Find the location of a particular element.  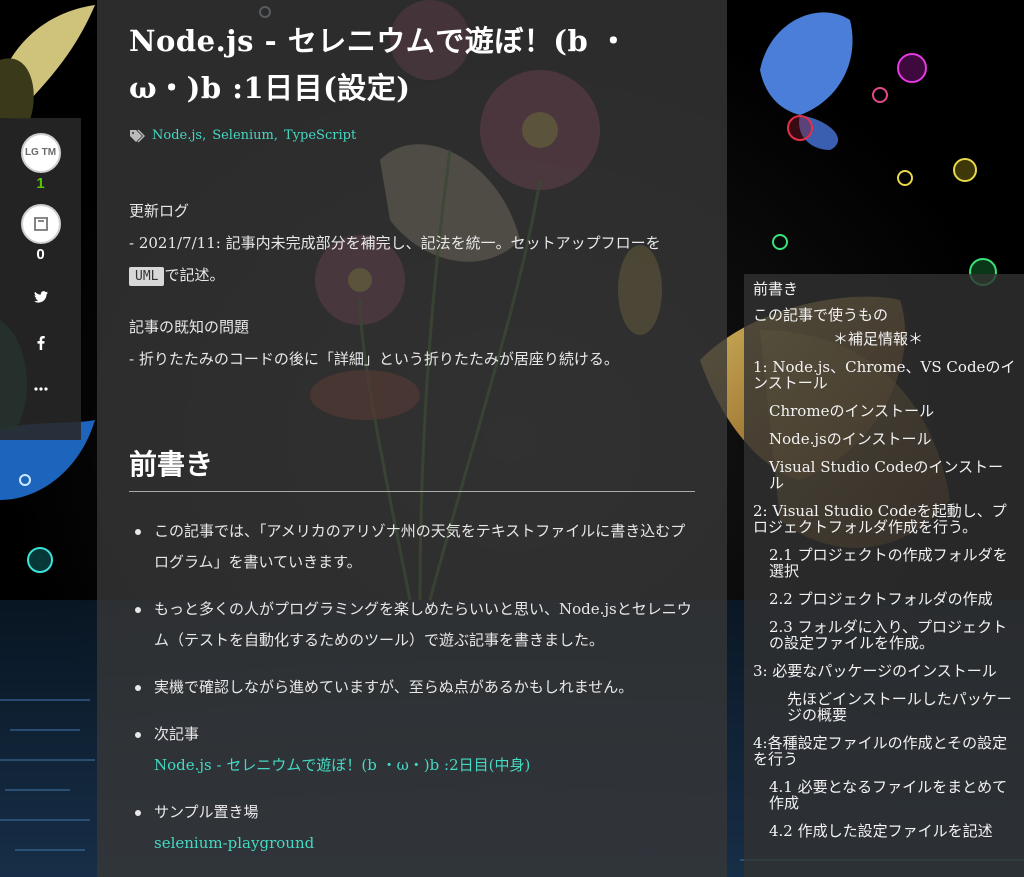

toc-item: 2.2 プロジェクトフォルダの作成 is located at coordinates (885, 599).